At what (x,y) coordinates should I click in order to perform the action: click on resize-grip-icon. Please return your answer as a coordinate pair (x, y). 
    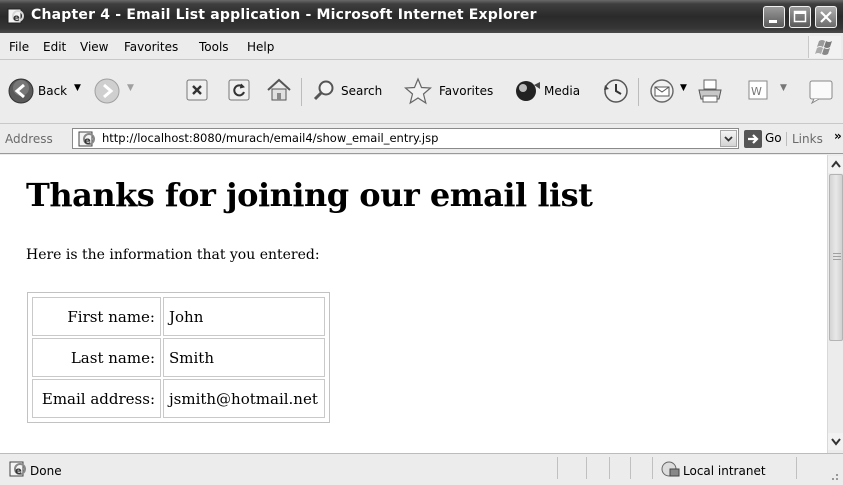
    Looking at the image, I should click on (833, 475).